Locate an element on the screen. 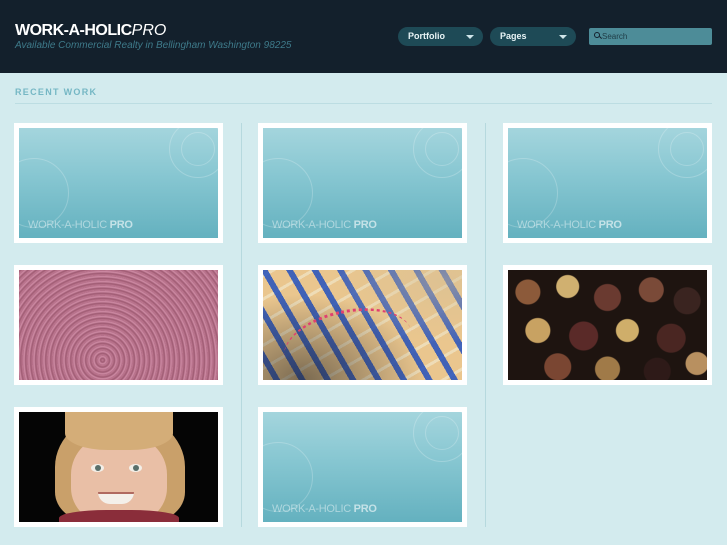  nav-pages-dropdown: Pages is located at coordinates (533, 36).